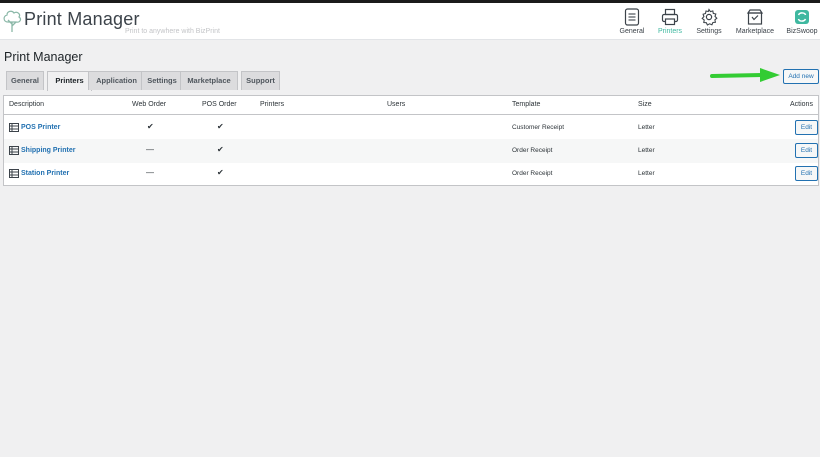 The image size is (820, 457). I want to click on cloud-tree-logo-icon, so click(12, 21).